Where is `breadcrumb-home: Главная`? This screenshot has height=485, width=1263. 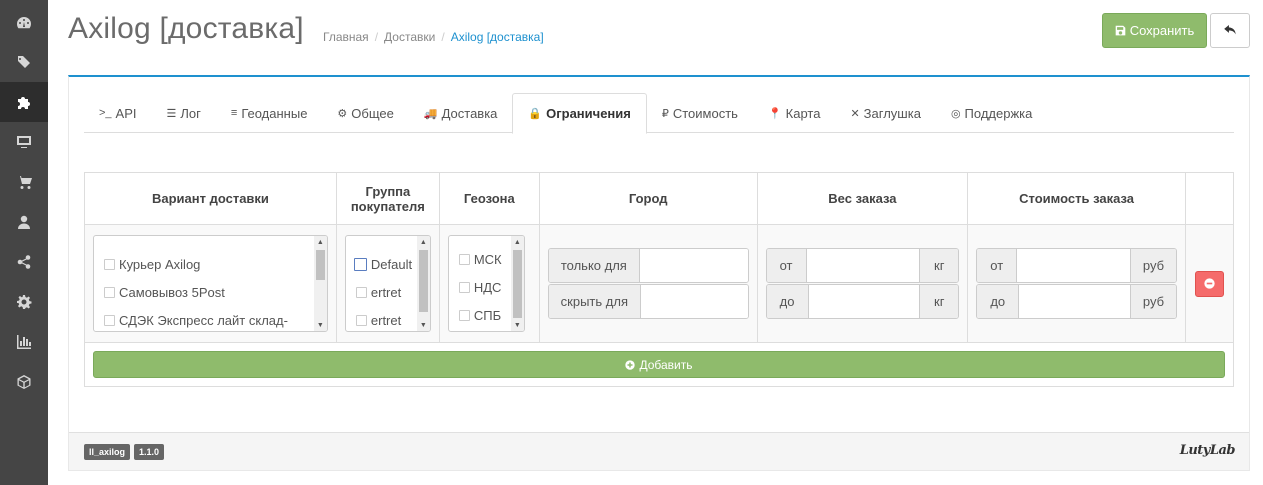
breadcrumb-home: Главная is located at coordinates (346, 37).